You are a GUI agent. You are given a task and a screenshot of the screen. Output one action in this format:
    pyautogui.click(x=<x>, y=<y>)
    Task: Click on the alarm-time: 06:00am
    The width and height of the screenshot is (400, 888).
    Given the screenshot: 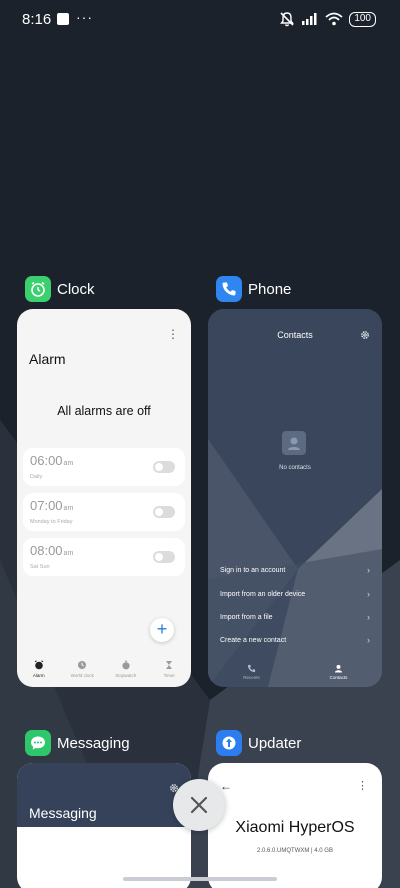 What is the action you would take?
    pyautogui.click(x=52, y=460)
    